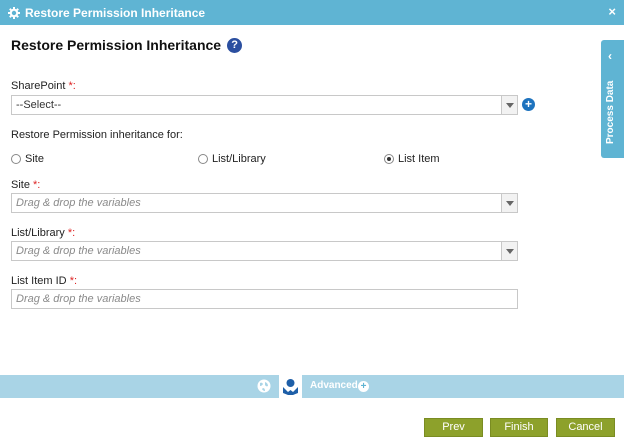 This screenshot has width=624, height=445. I want to click on site-label: Site *:, so click(25, 185).